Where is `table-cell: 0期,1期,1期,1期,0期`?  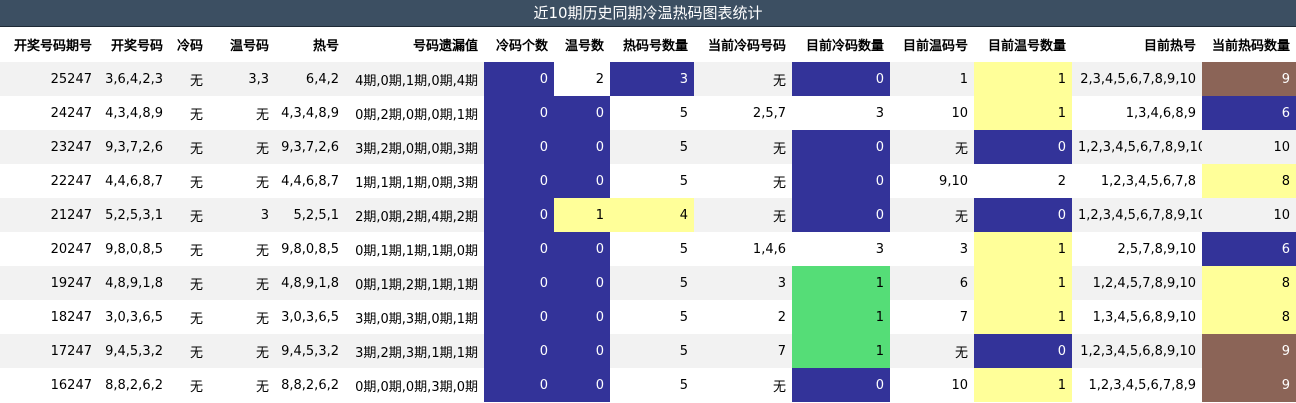 table-cell: 0期,1期,1期,1期,0期 is located at coordinates (414, 249).